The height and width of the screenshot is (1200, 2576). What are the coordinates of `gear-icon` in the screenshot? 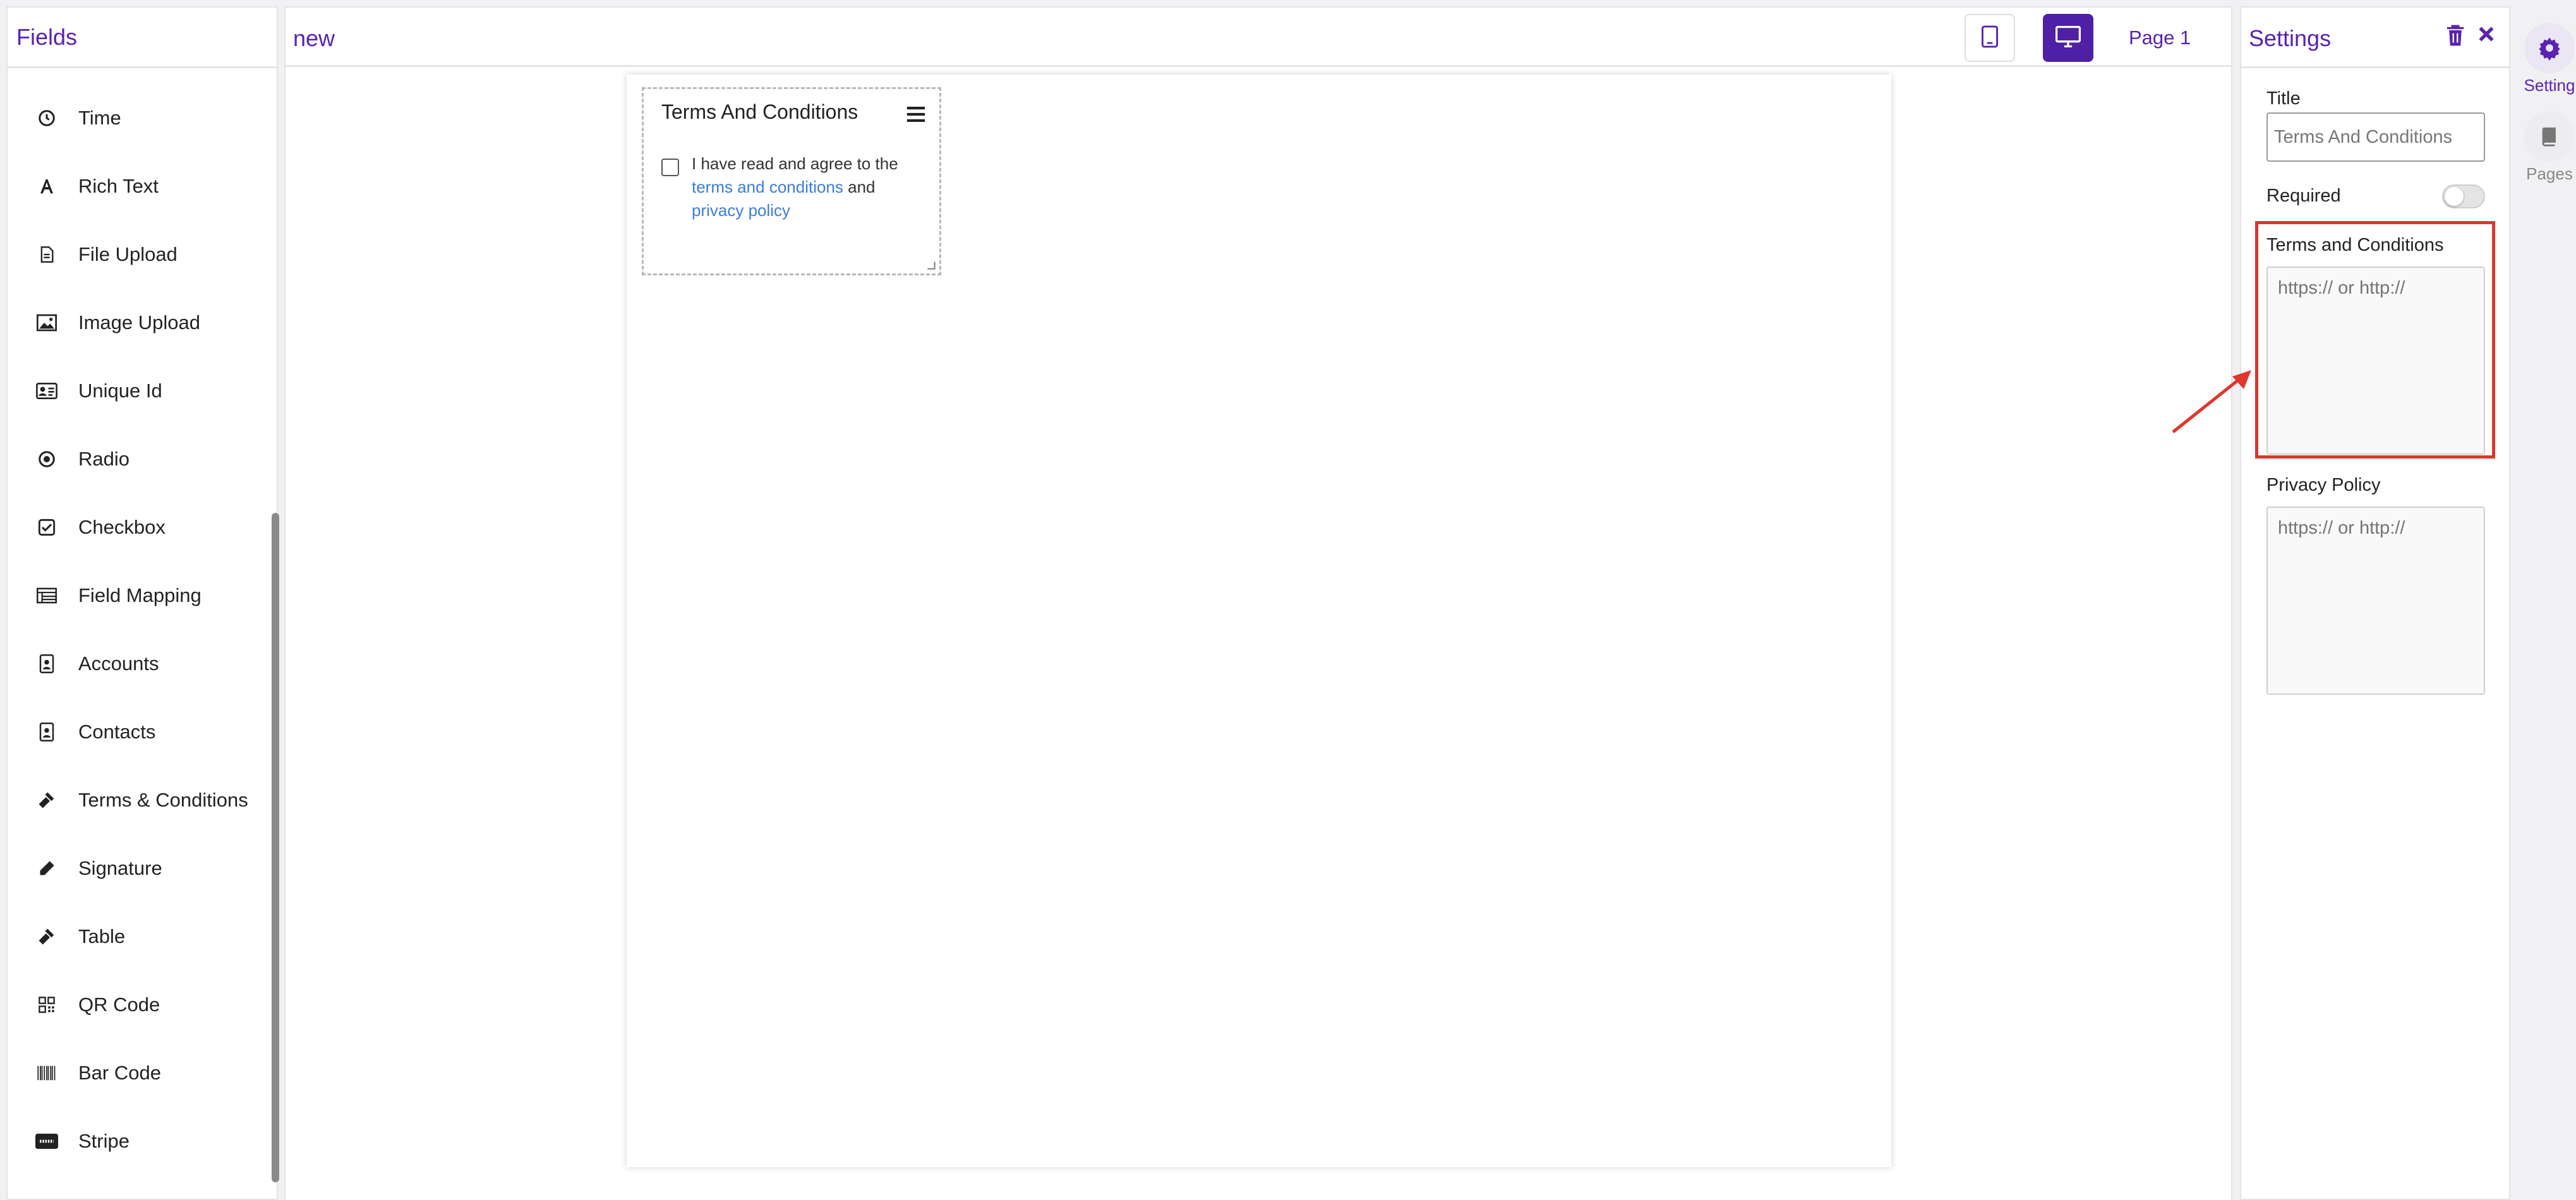 It's located at (2549, 48).